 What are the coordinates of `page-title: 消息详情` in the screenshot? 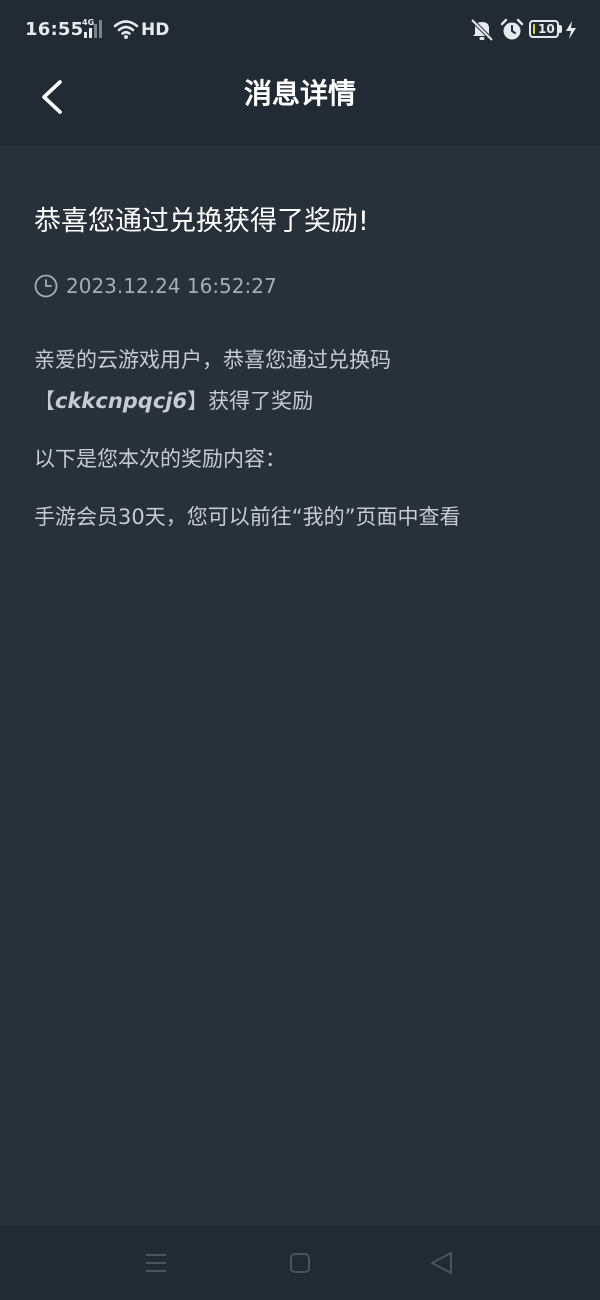 It's located at (299, 93).